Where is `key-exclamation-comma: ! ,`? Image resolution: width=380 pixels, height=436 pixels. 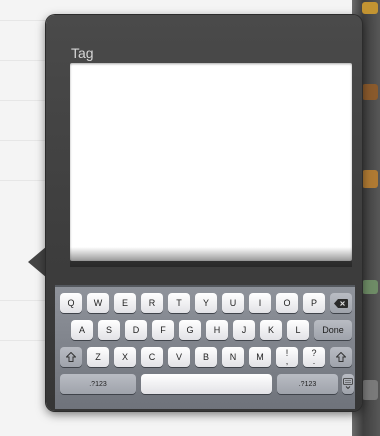
key-exclamation-comma: ! , is located at coordinates (287, 357).